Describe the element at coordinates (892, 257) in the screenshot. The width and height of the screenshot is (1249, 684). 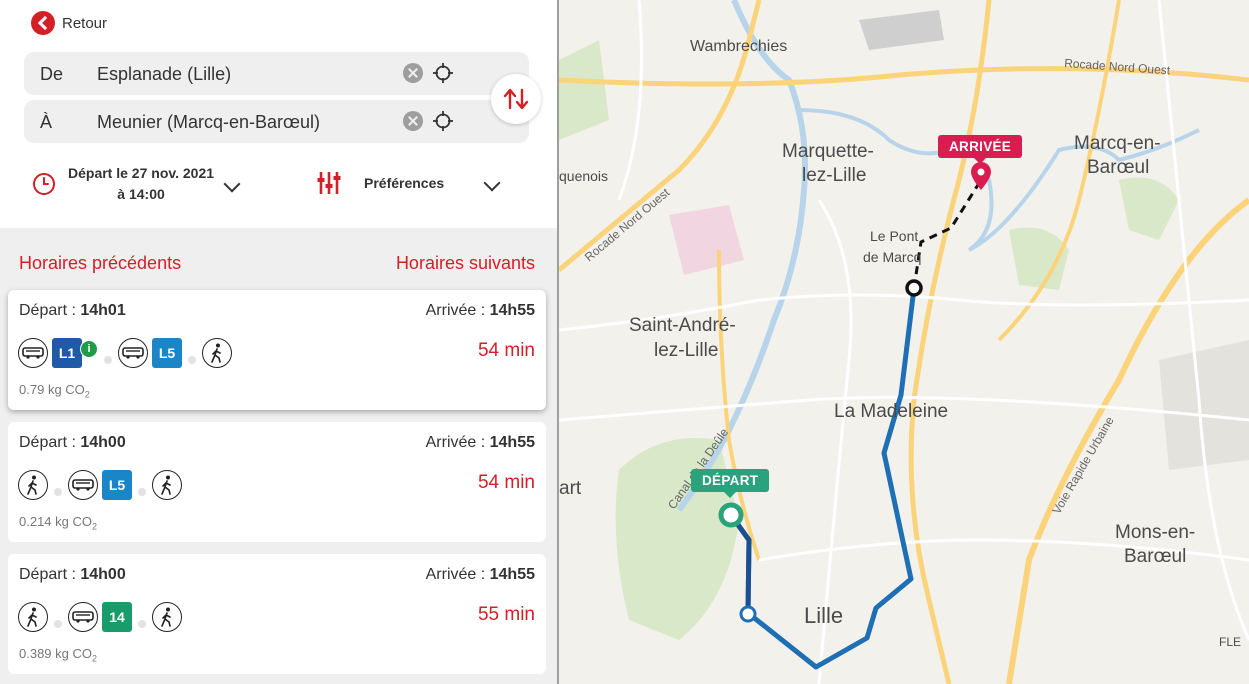
I see `map-label: de Marcq` at that location.